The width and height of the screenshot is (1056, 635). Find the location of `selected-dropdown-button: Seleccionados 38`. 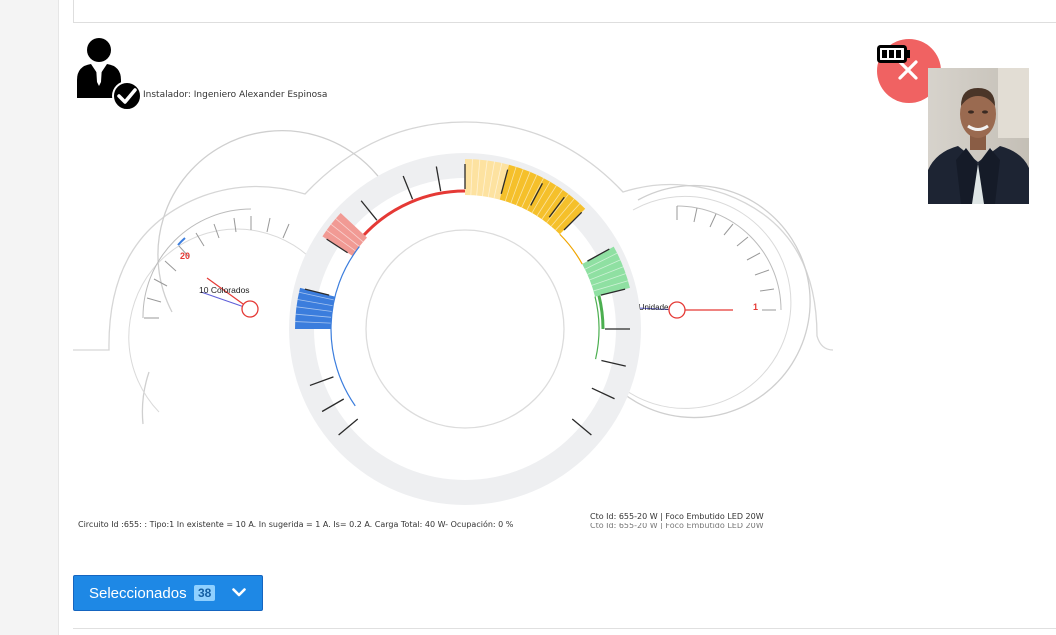

selected-dropdown-button: Seleccionados 38 is located at coordinates (168, 593).